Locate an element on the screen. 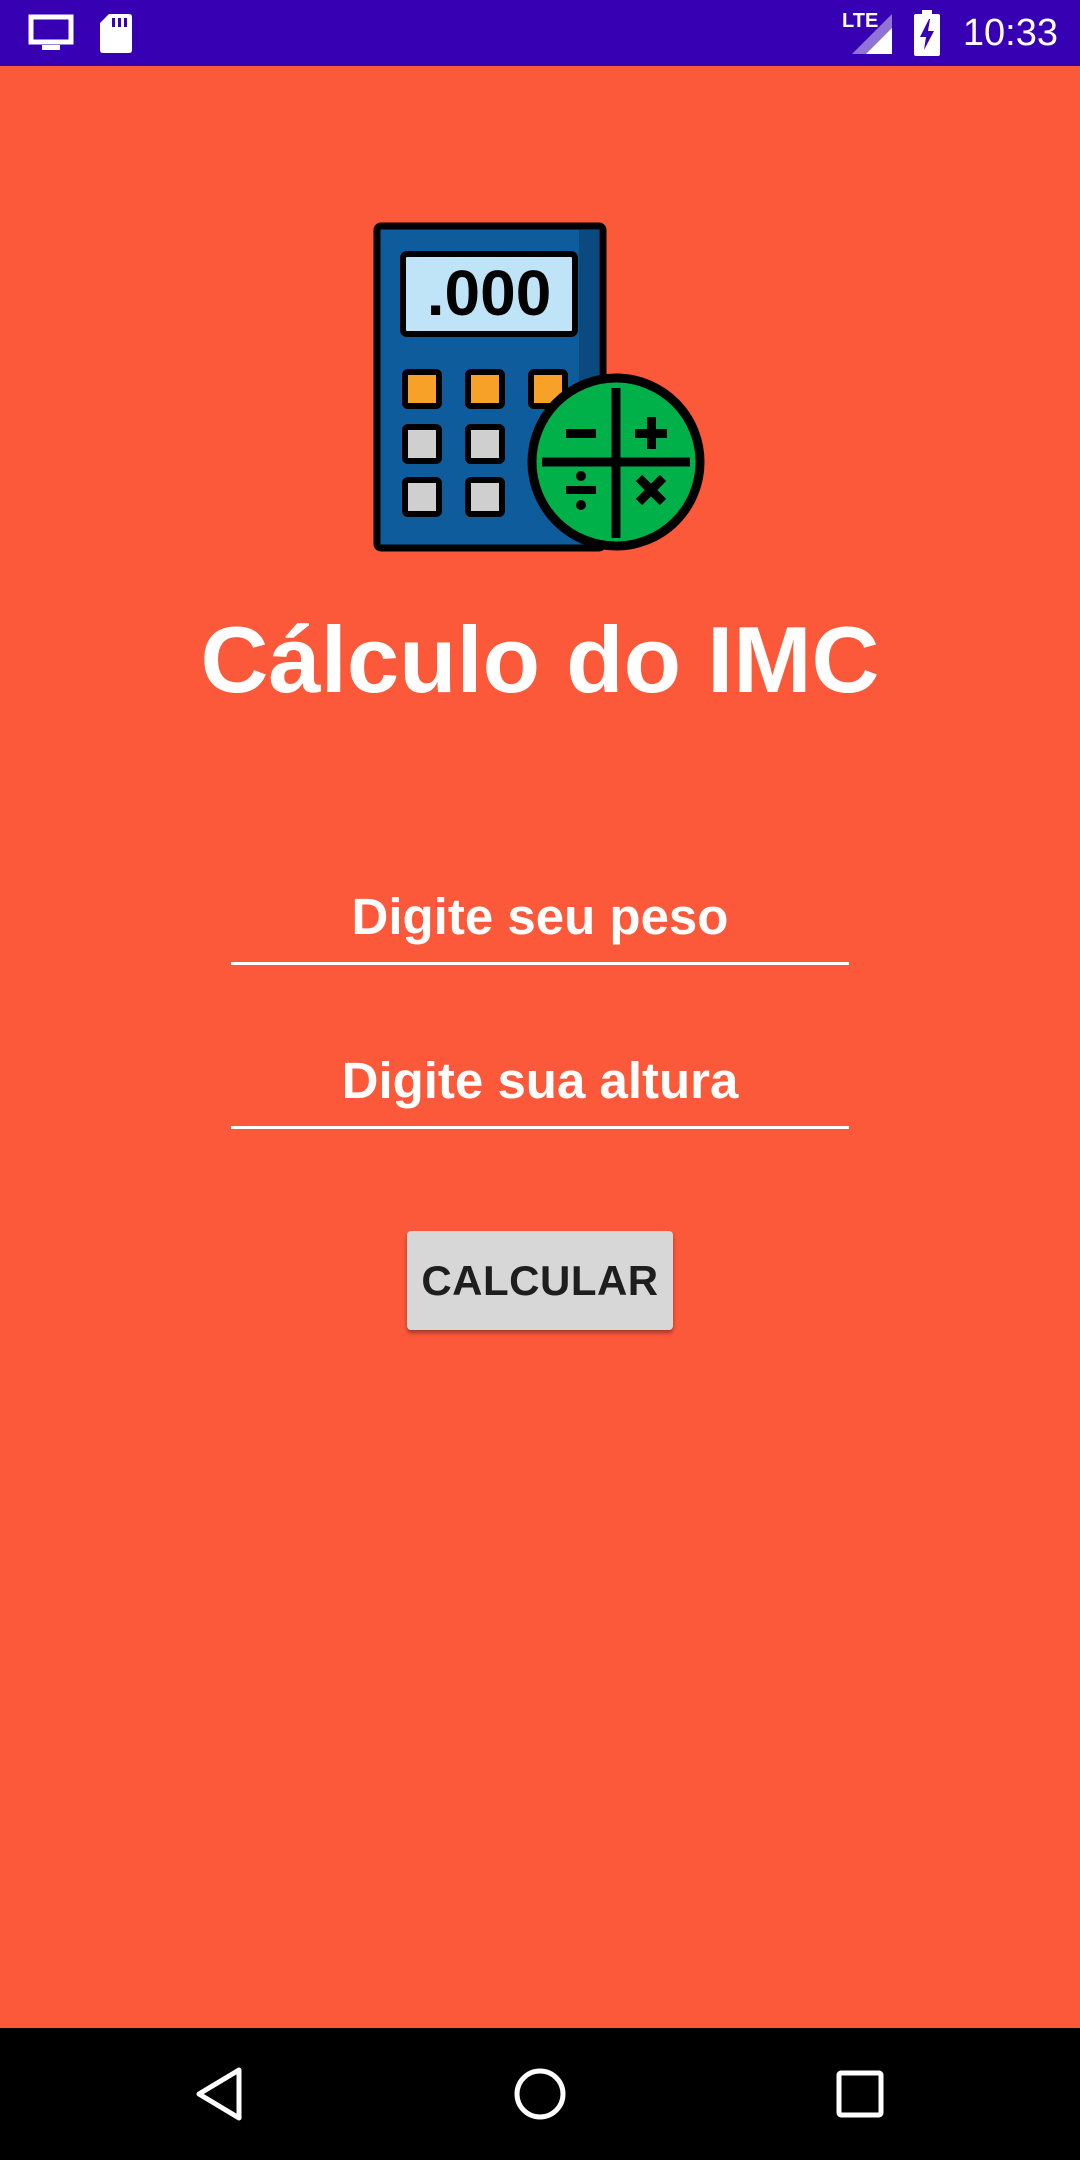  calculator-math-icon: .000 is located at coordinates (539, 387).